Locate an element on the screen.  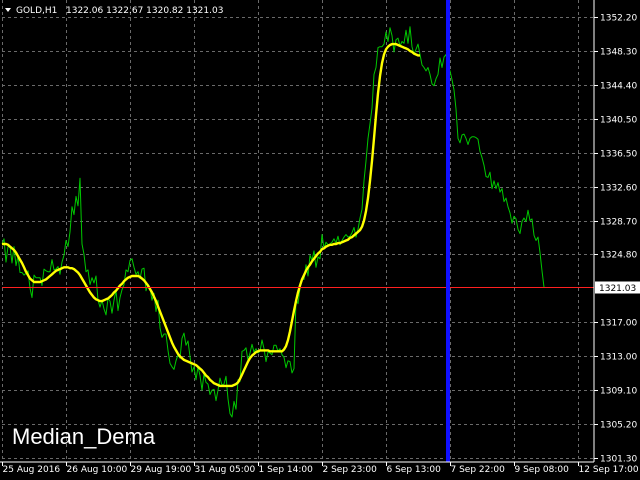
y-tick-label: 1340.50 is located at coordinates (618, 121).